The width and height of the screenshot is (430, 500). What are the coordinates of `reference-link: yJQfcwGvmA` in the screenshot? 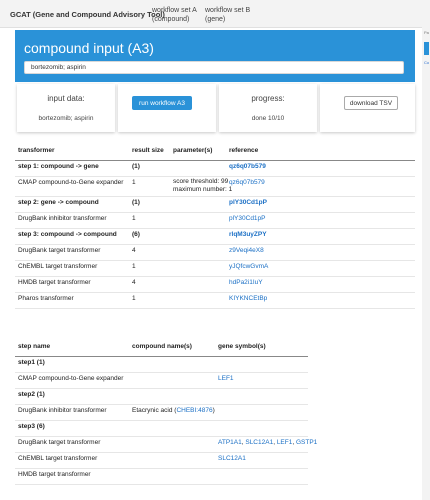 It's located at (248, 266).